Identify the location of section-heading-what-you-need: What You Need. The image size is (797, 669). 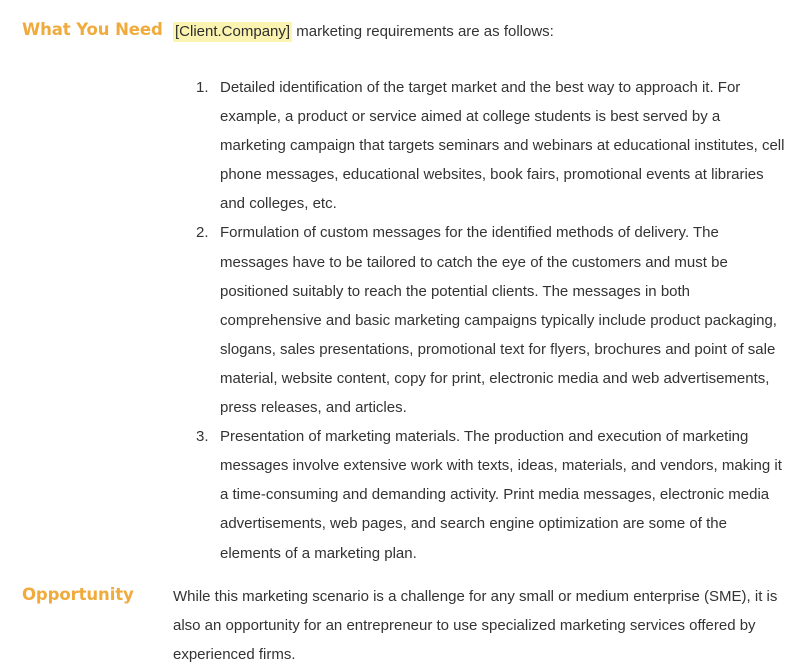
(92, 29).